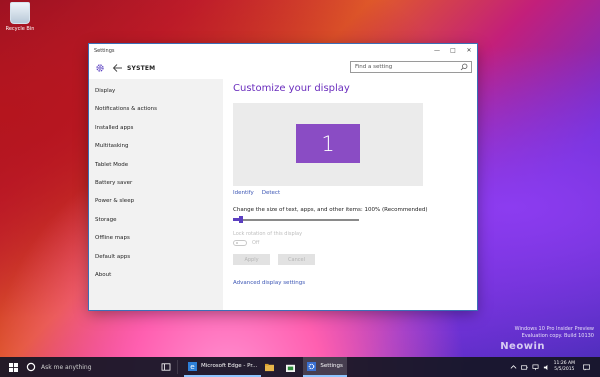  Describe the element at coordinates (283, 50) in the screenshot. I see `title-bar: Settings — □ ✕` at that location.